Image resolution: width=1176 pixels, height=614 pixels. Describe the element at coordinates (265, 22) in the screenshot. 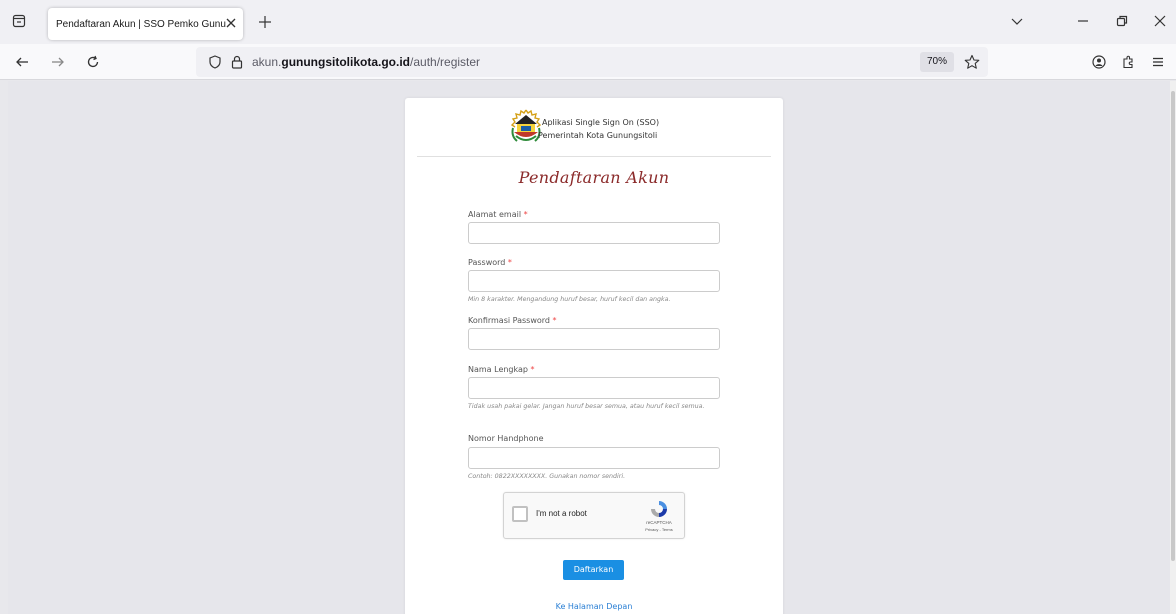

I see `plus-icon` at that location.